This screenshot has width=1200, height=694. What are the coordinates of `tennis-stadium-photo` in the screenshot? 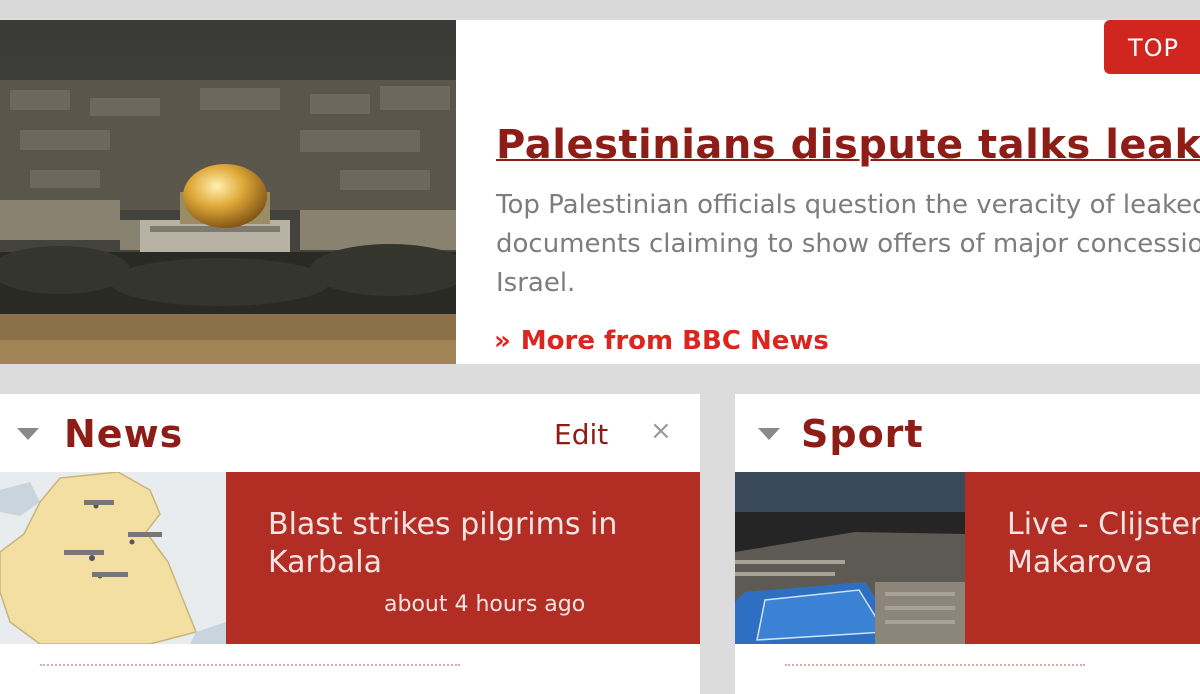 It's located at (850, 558).